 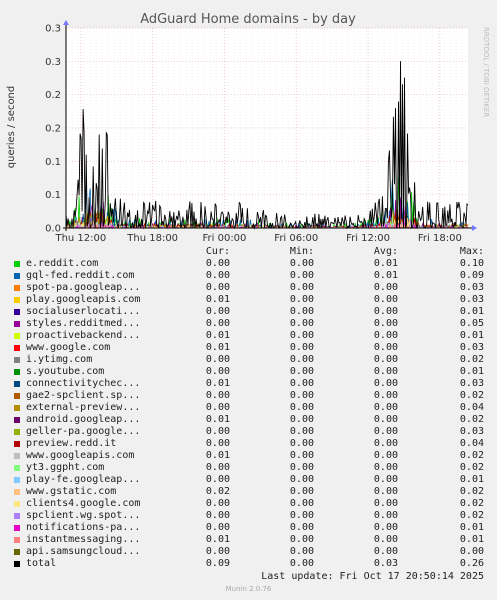 What do you see at coordinates (249, 456) in the screenshot?
I see `legend-item: www.googleapis.com 0.01 0.00 0.00 0.02` at bounding box center [249, 456].